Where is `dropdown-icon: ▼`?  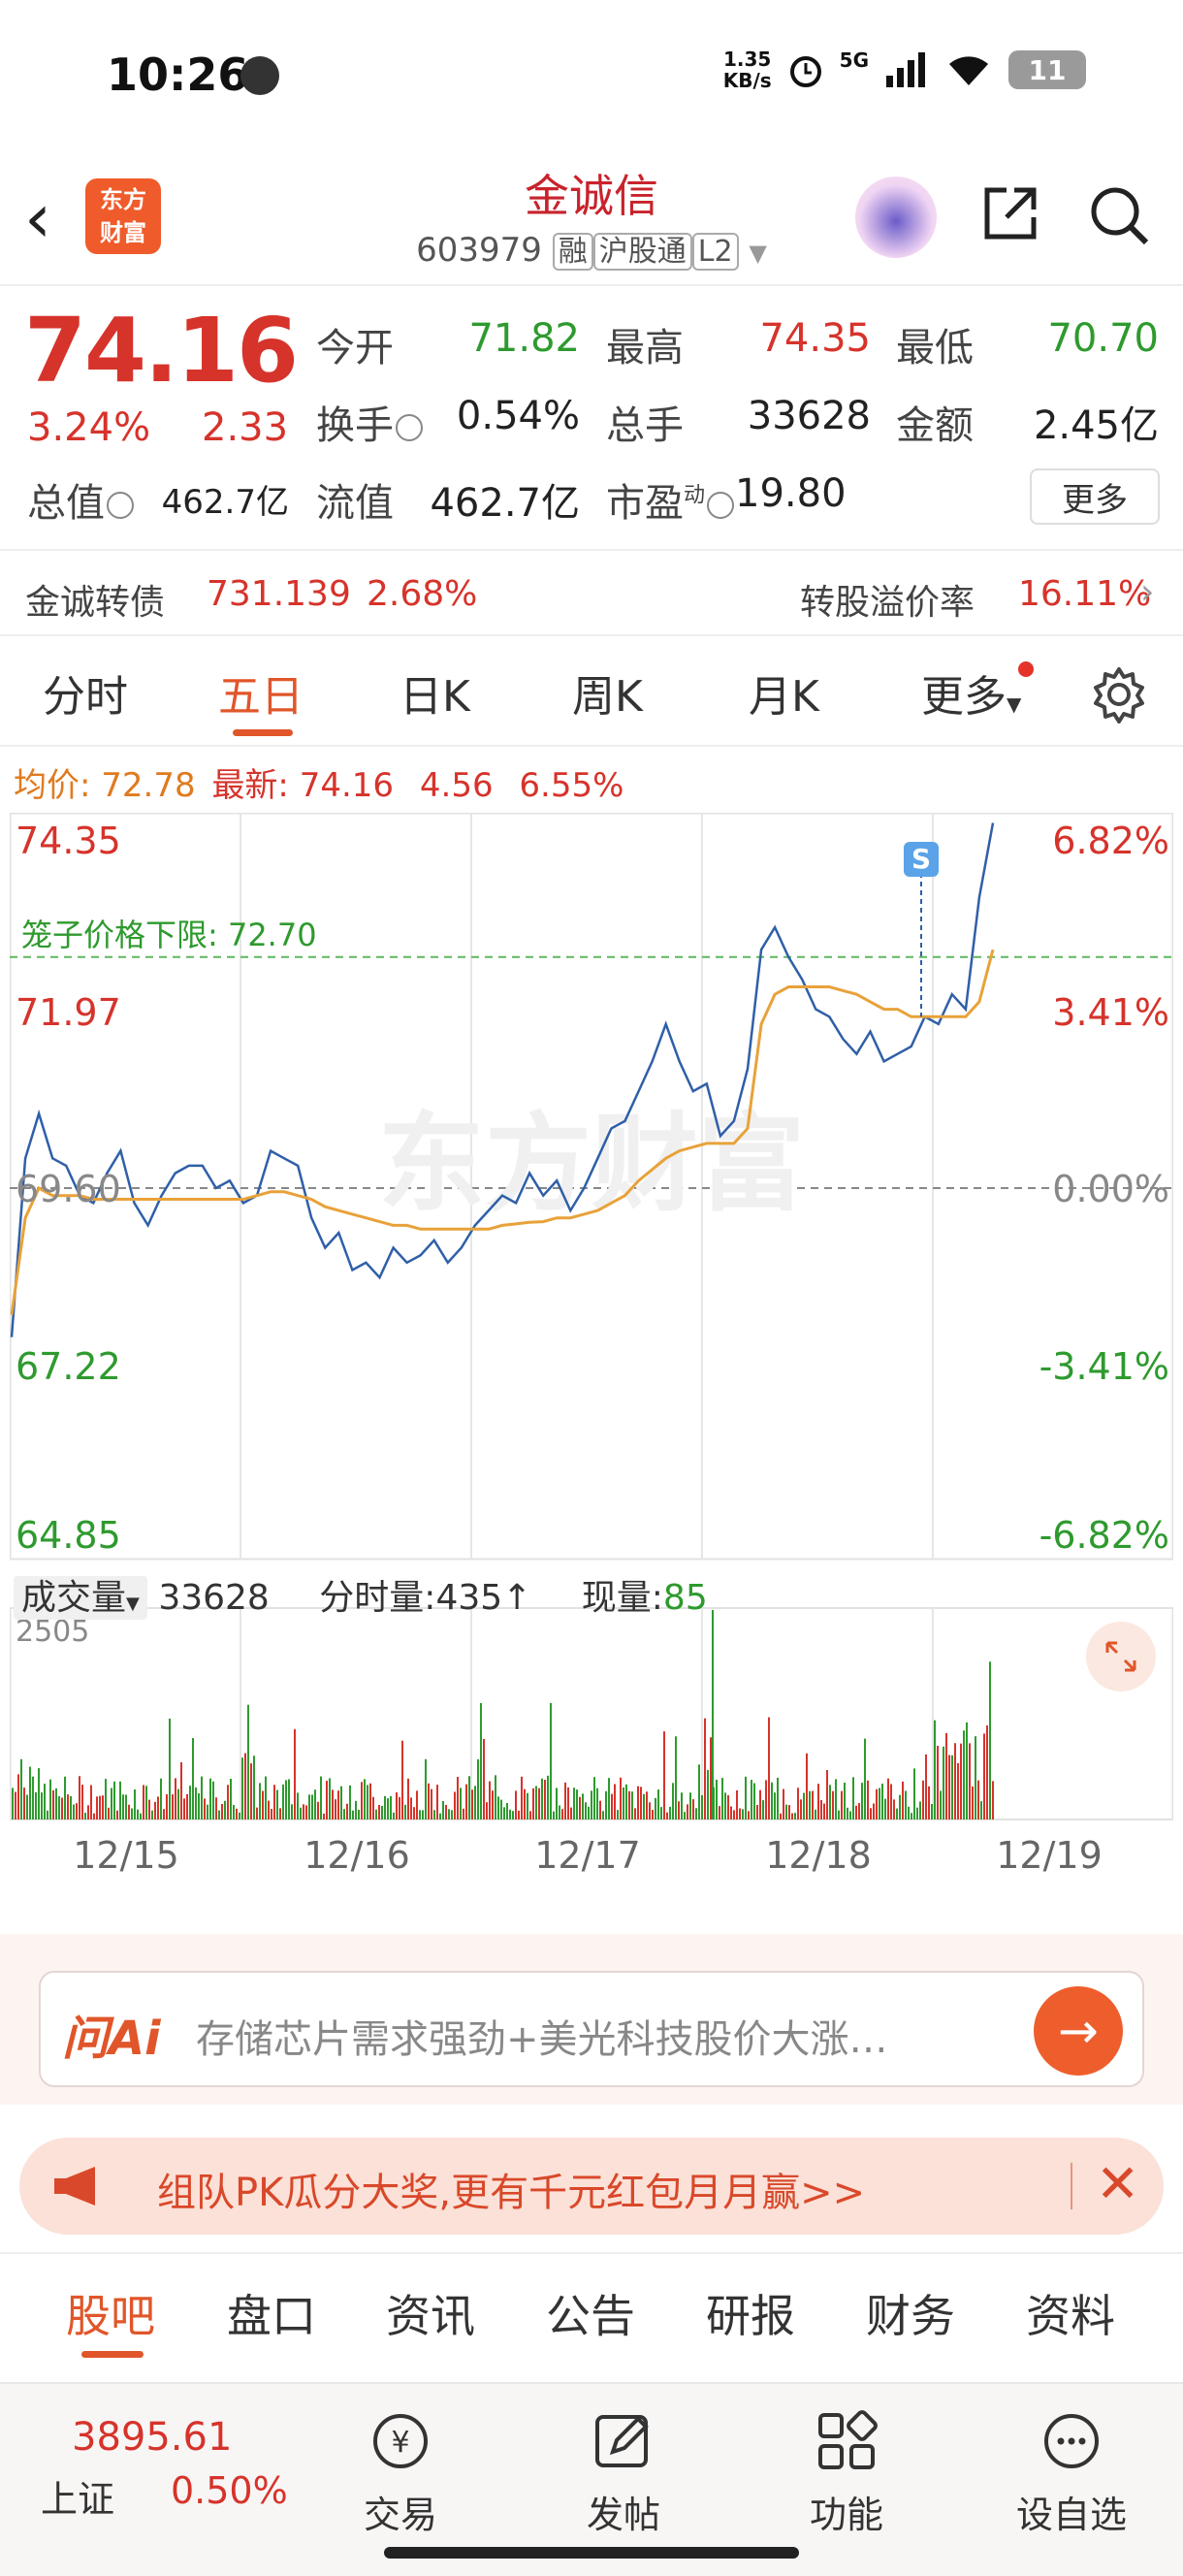
dropdown-icon: ▼ is located at coordinates (757, 253).